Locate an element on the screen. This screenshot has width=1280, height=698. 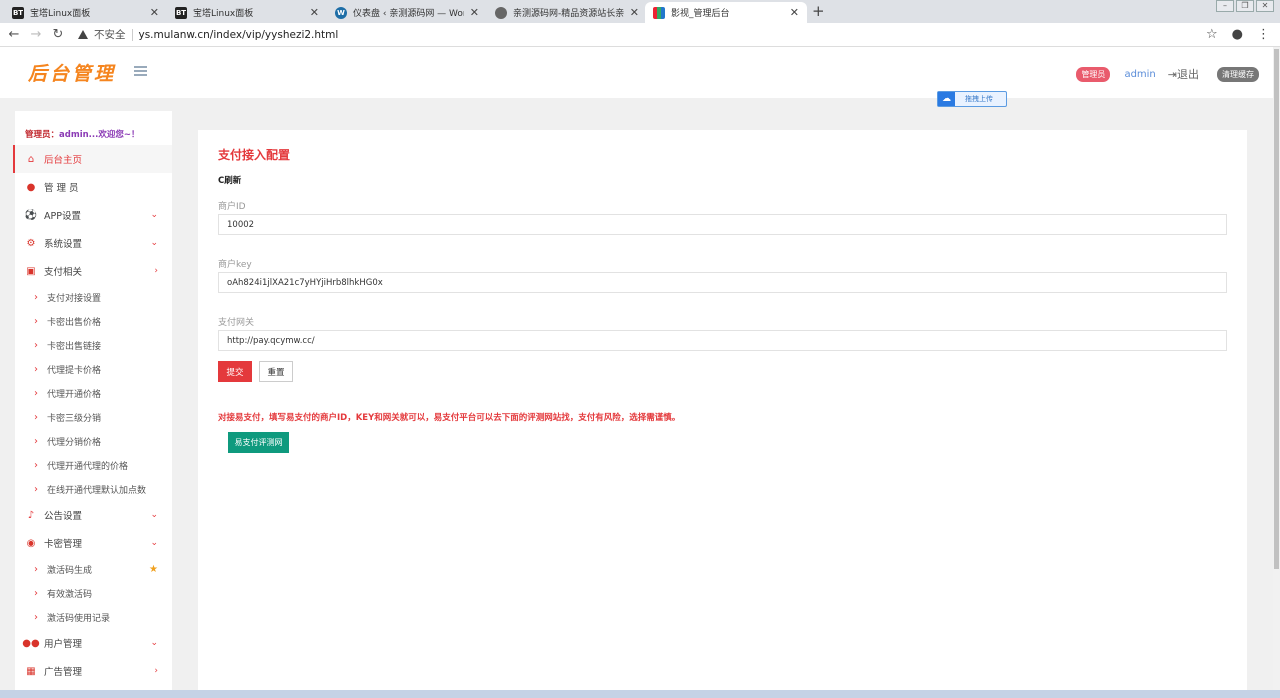
sidebar-subitem-label: 代理开通代理的价格 is located at coordinates (88, 466).